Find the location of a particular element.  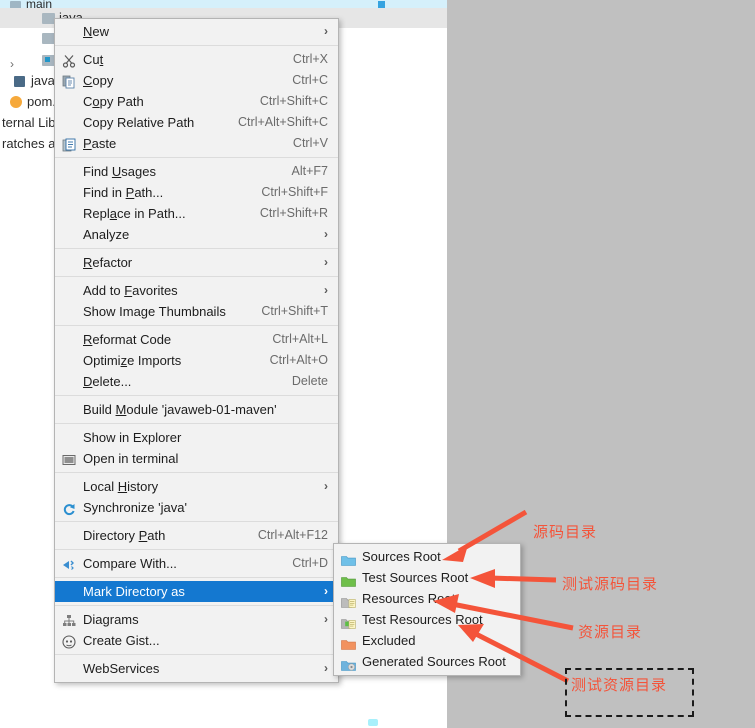

menu-item-shortcut: Ctrl+Alt+L is located at coordinates (300, 339).